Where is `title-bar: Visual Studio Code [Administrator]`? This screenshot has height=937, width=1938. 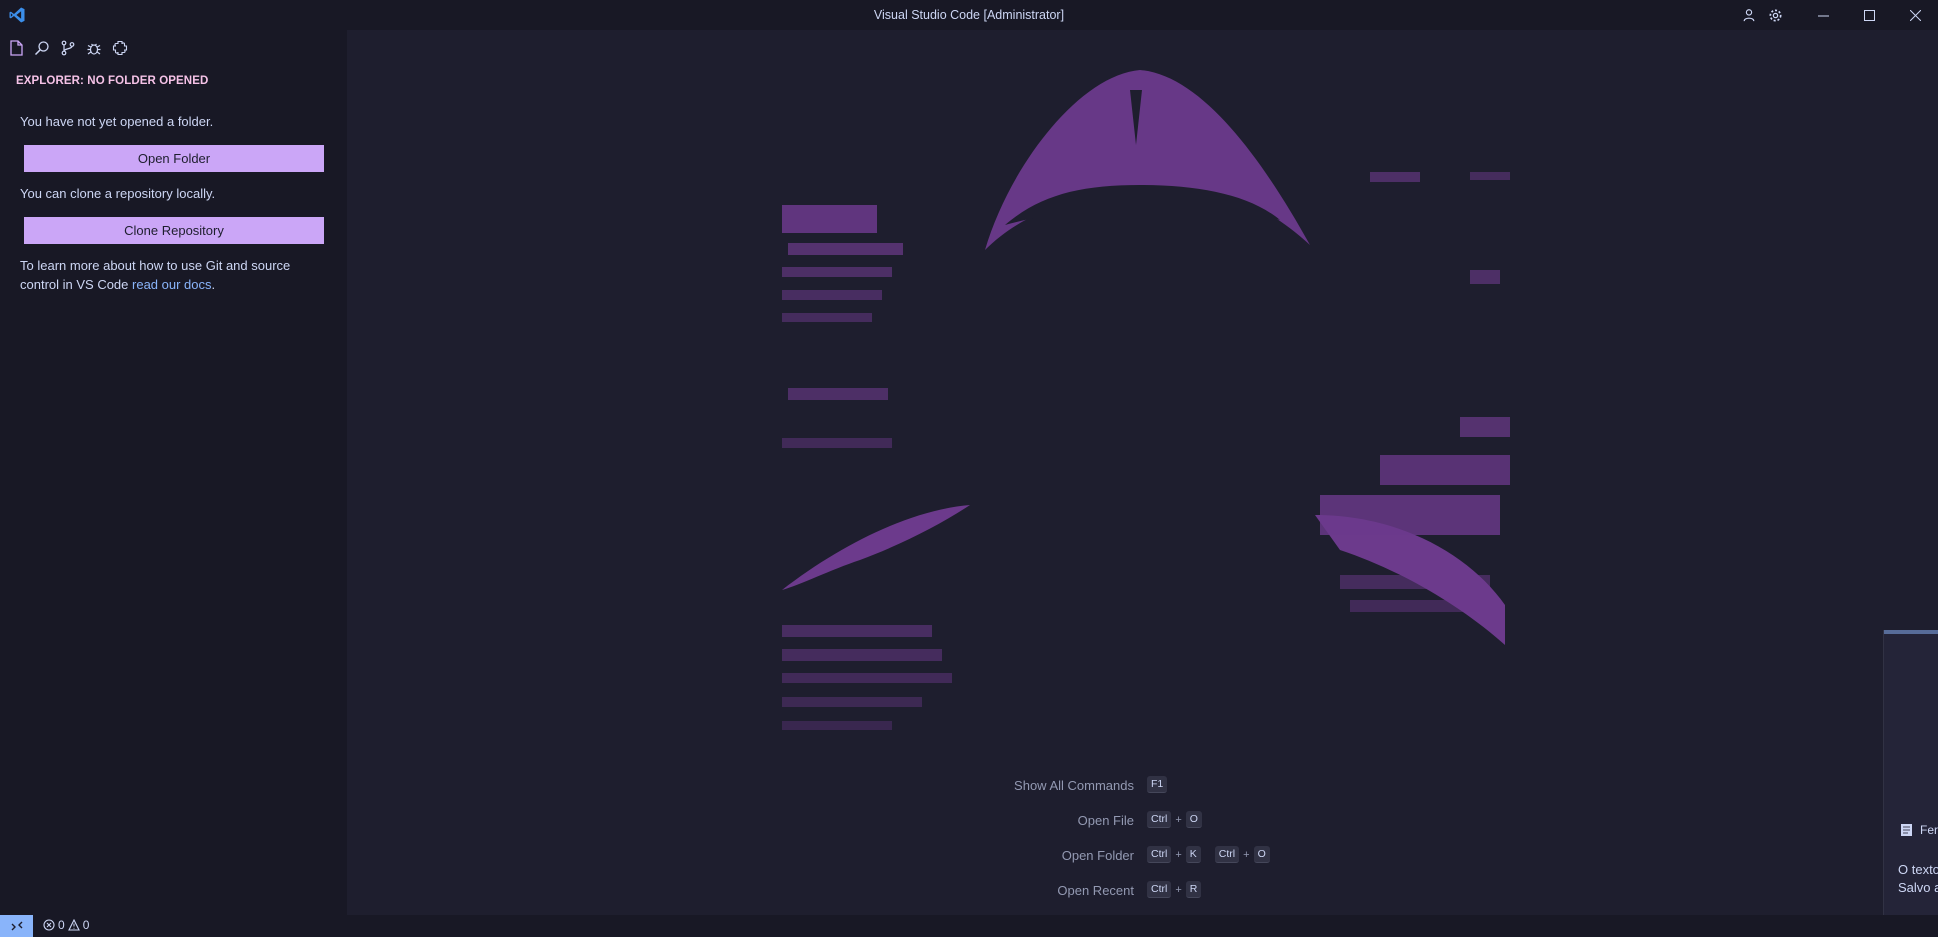 title-bar: Visual Studio Code [Administrator] is located at coordinates (969, 15).